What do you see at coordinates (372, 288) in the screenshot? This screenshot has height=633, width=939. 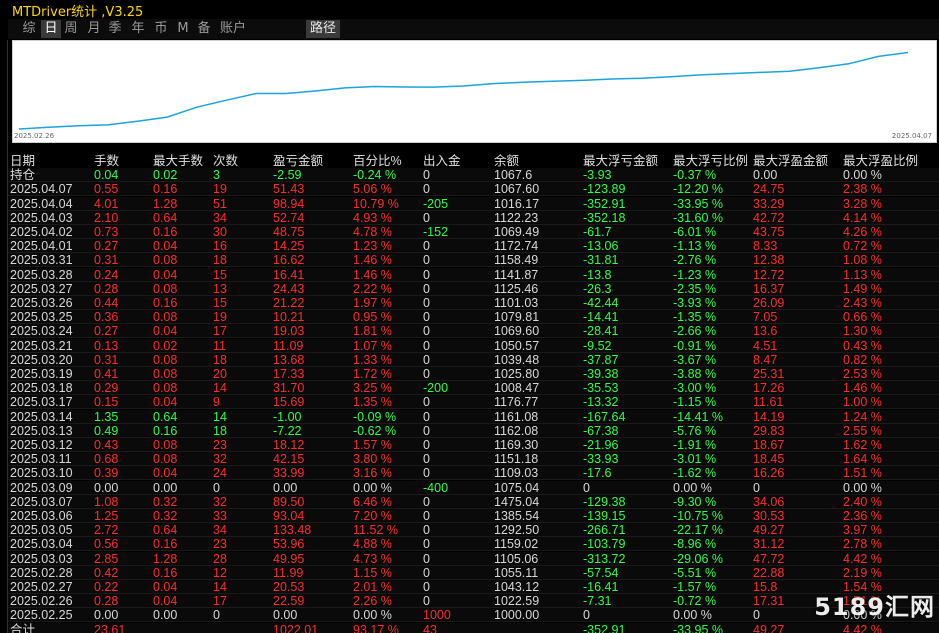 I see `cell-pct: 2.22 %` at bounding box center [372, 288].